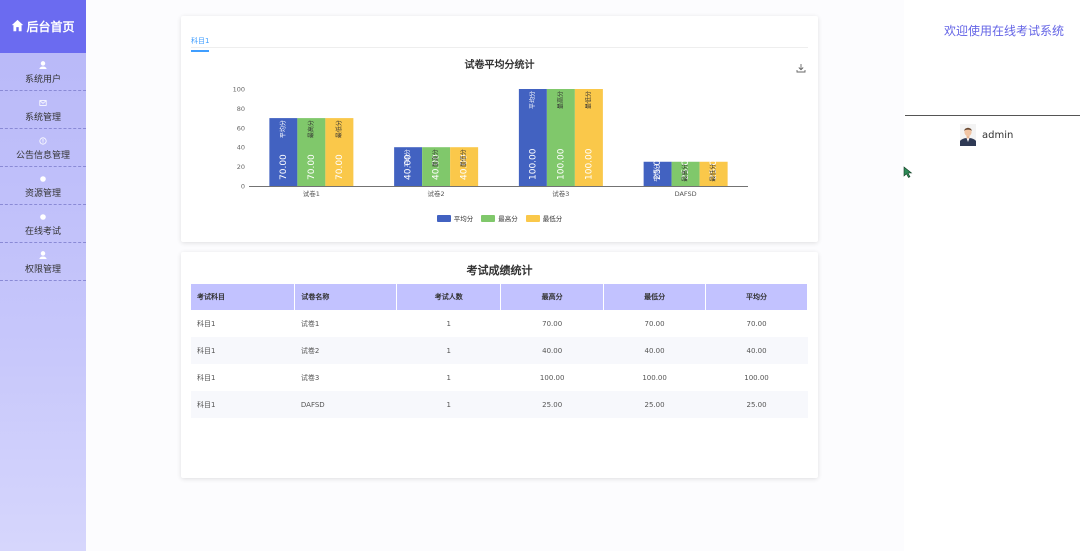  I want to click on legend-label: 最低分, so click(552, 219).